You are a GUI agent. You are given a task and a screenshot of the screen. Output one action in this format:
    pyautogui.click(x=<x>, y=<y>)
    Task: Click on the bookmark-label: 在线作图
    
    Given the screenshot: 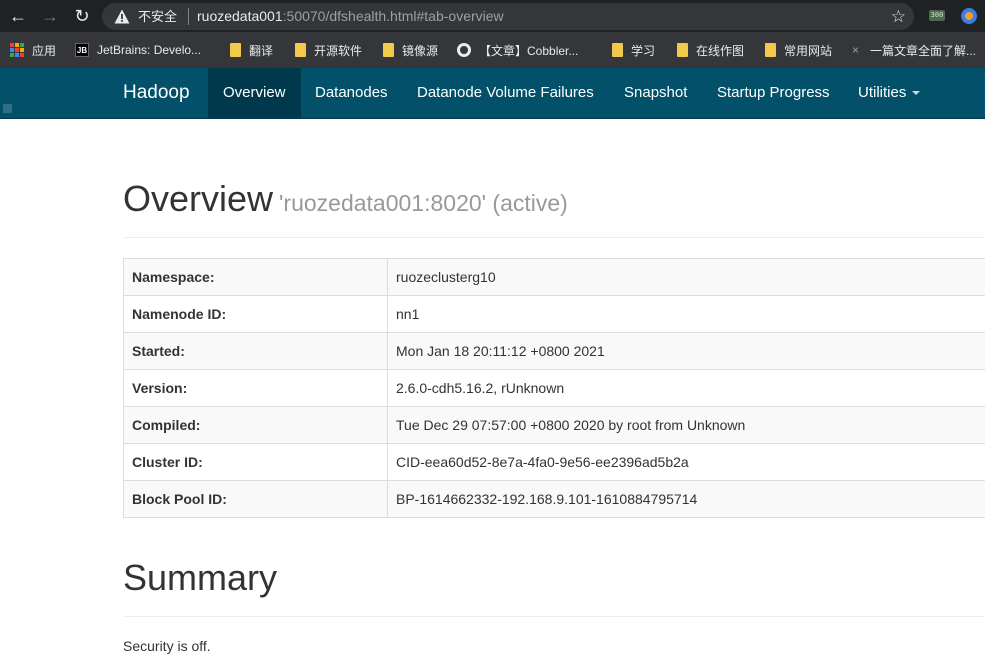 What is the action you would take?
    pyautogui.click(x=720, y=50)
    